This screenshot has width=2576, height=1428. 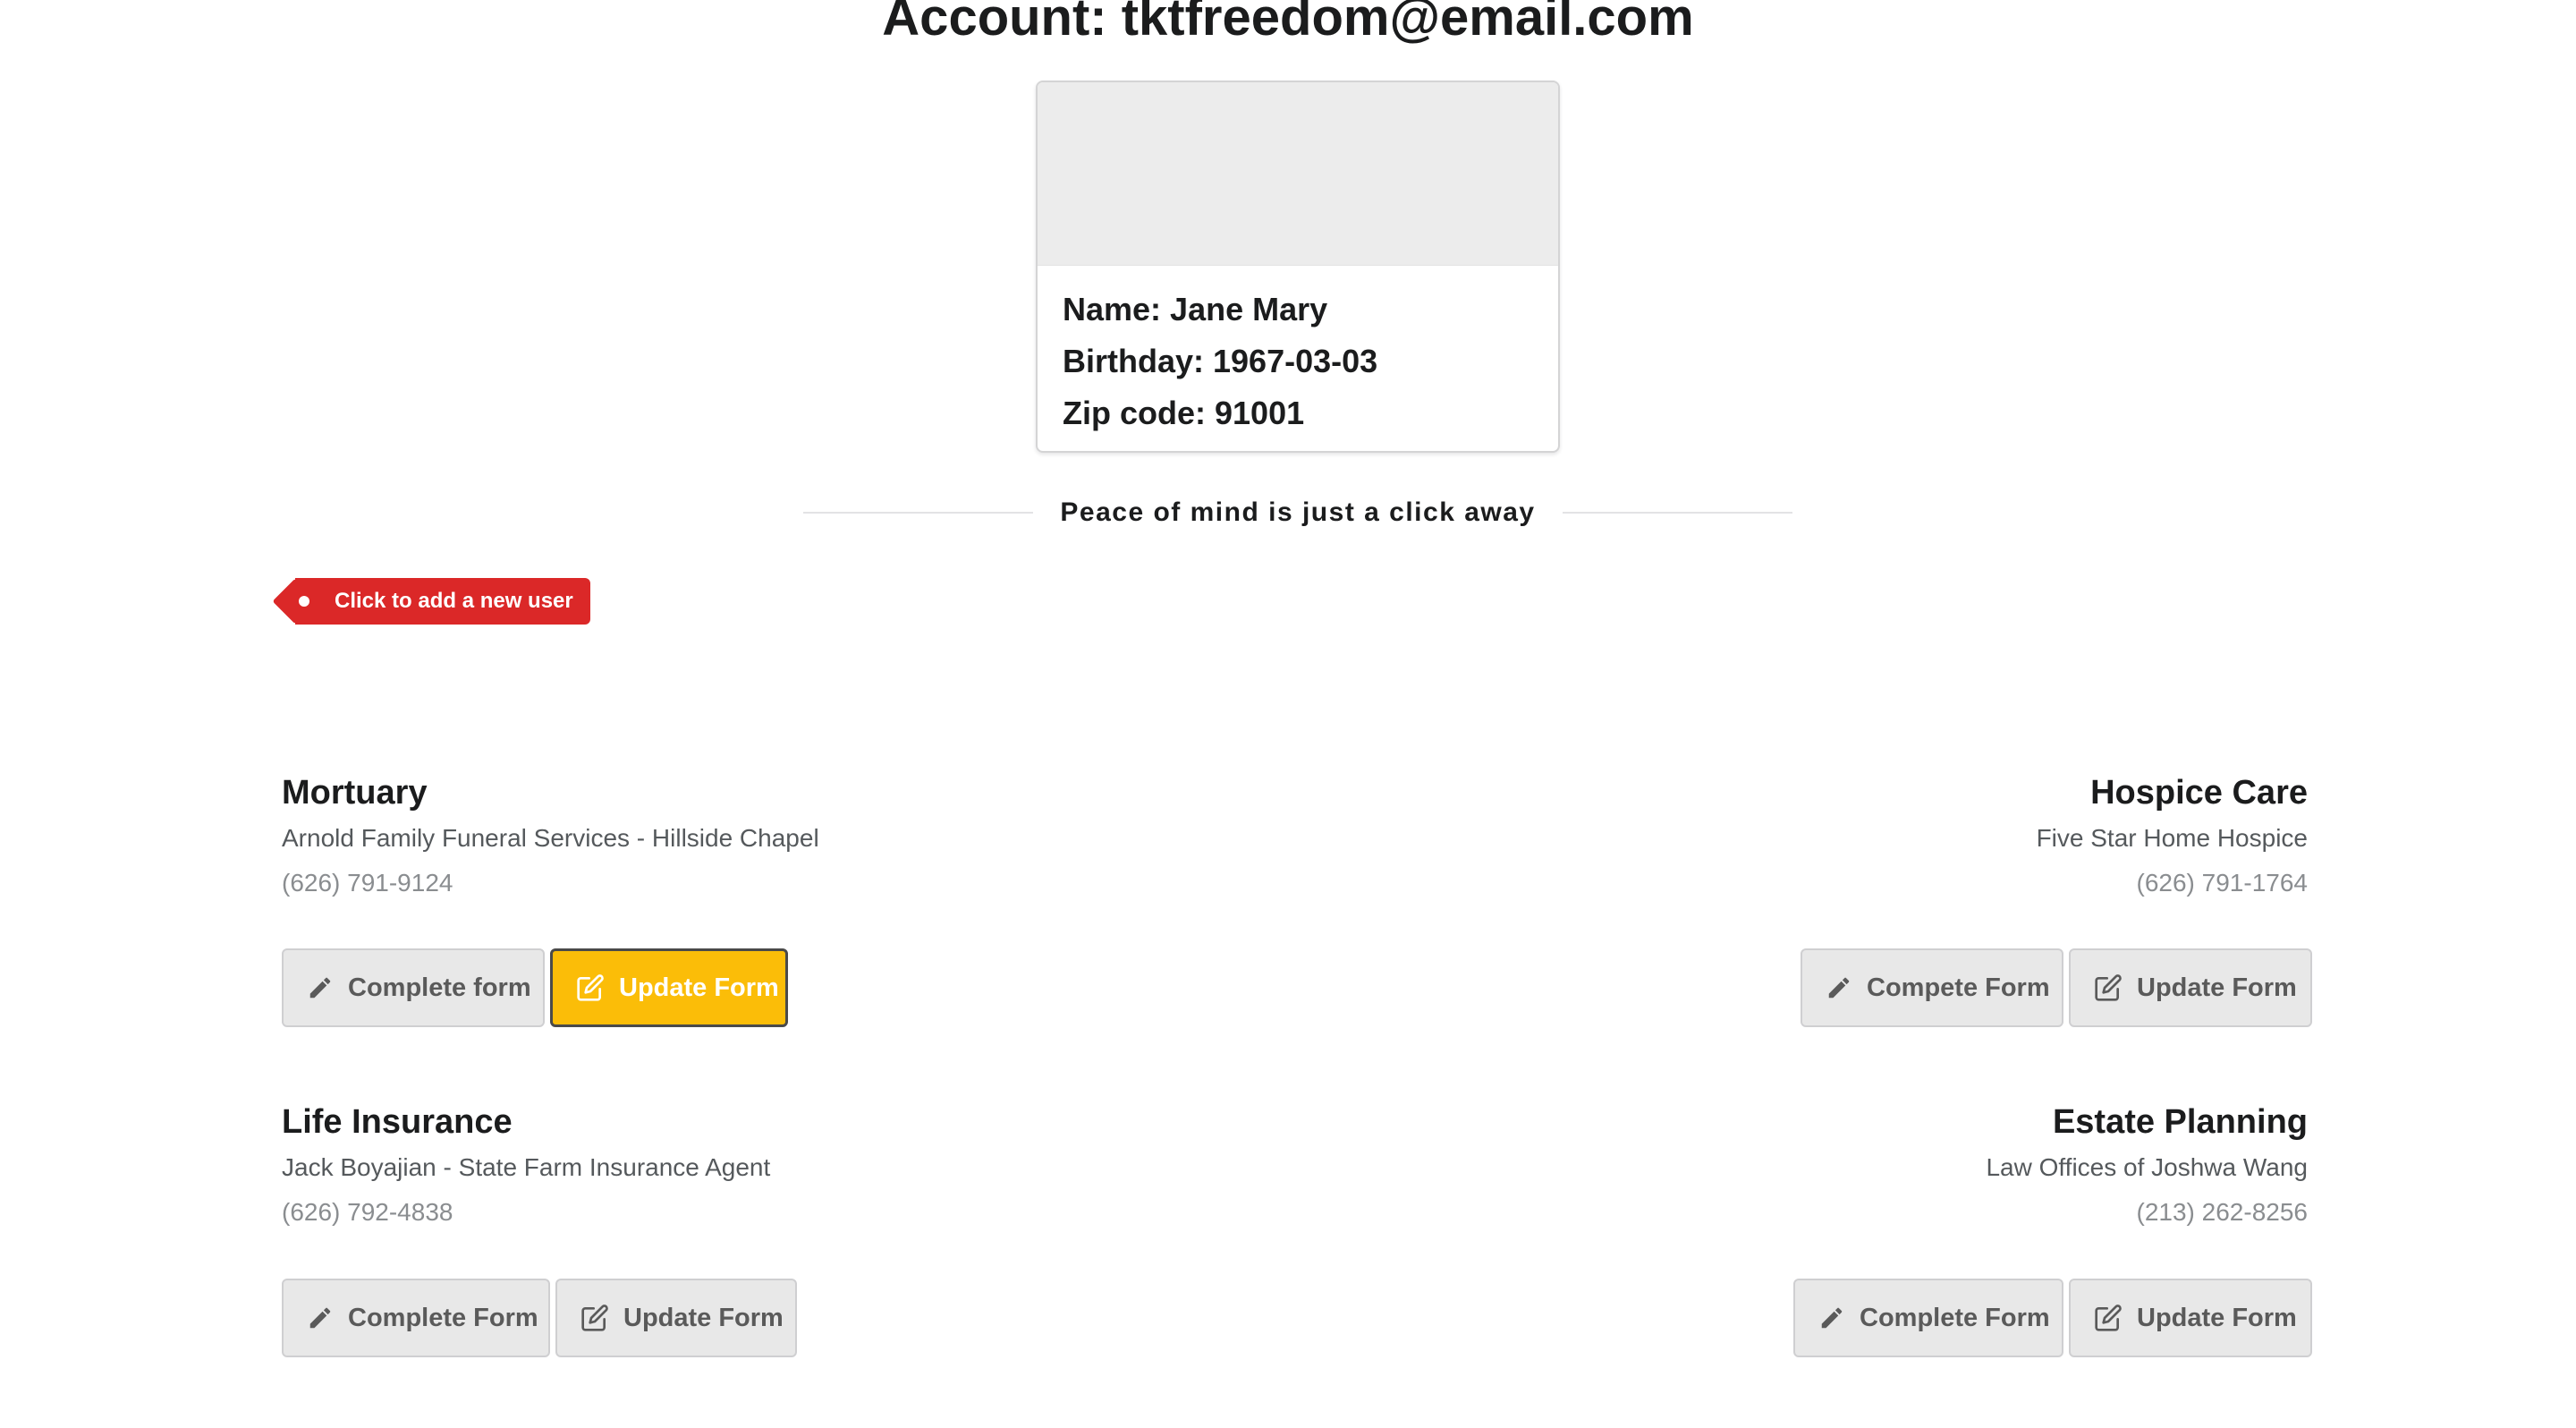 I want to click on profile-image-placeholder, so click(x=1298, y=174).